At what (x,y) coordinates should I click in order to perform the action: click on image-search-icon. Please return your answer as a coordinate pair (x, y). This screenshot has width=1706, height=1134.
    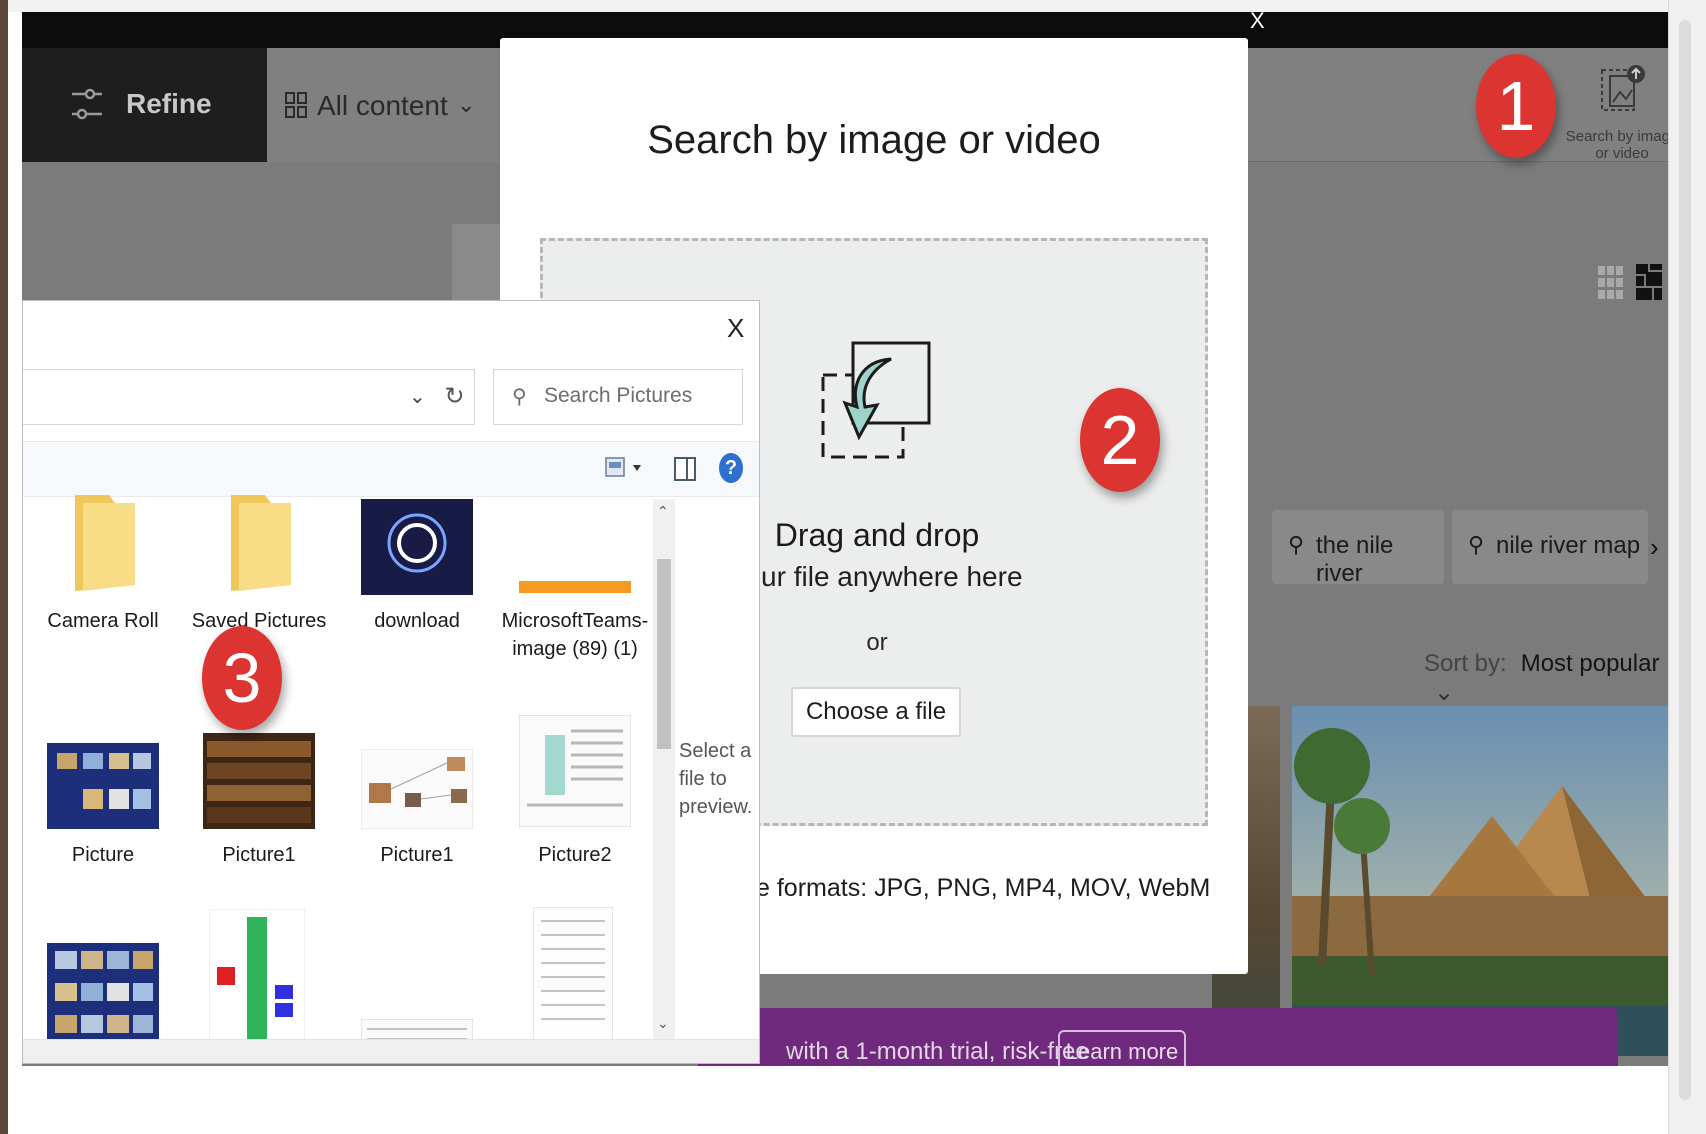
    Looking at the image, I should click on (1623, 88).